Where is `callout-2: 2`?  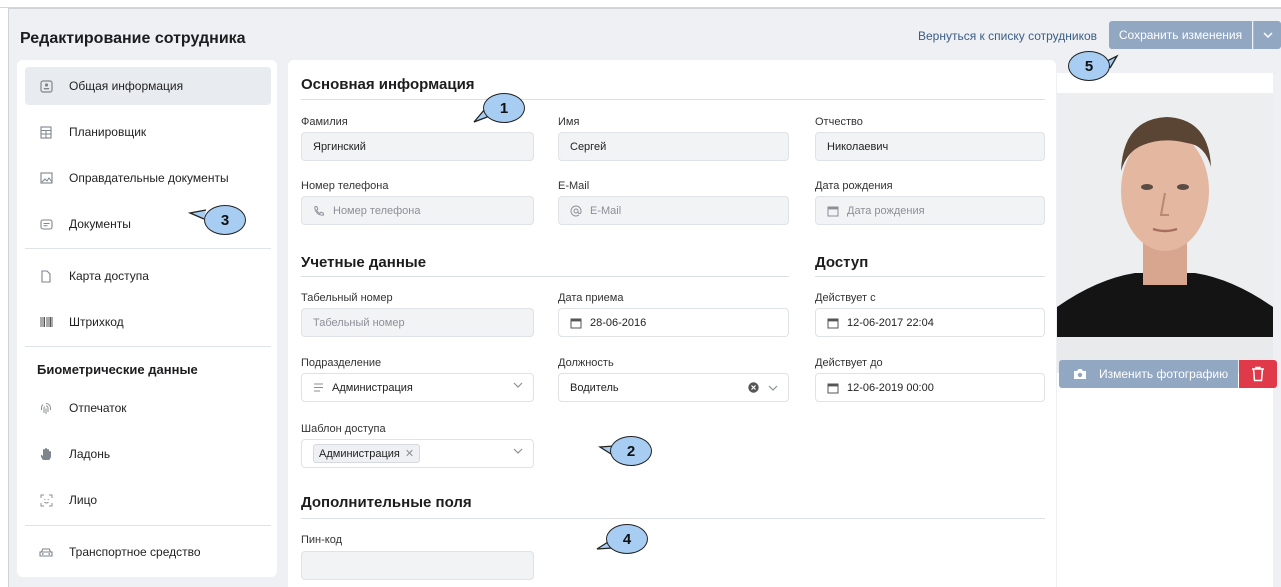
callout-2: 2 is located at coordinates (631, 451).